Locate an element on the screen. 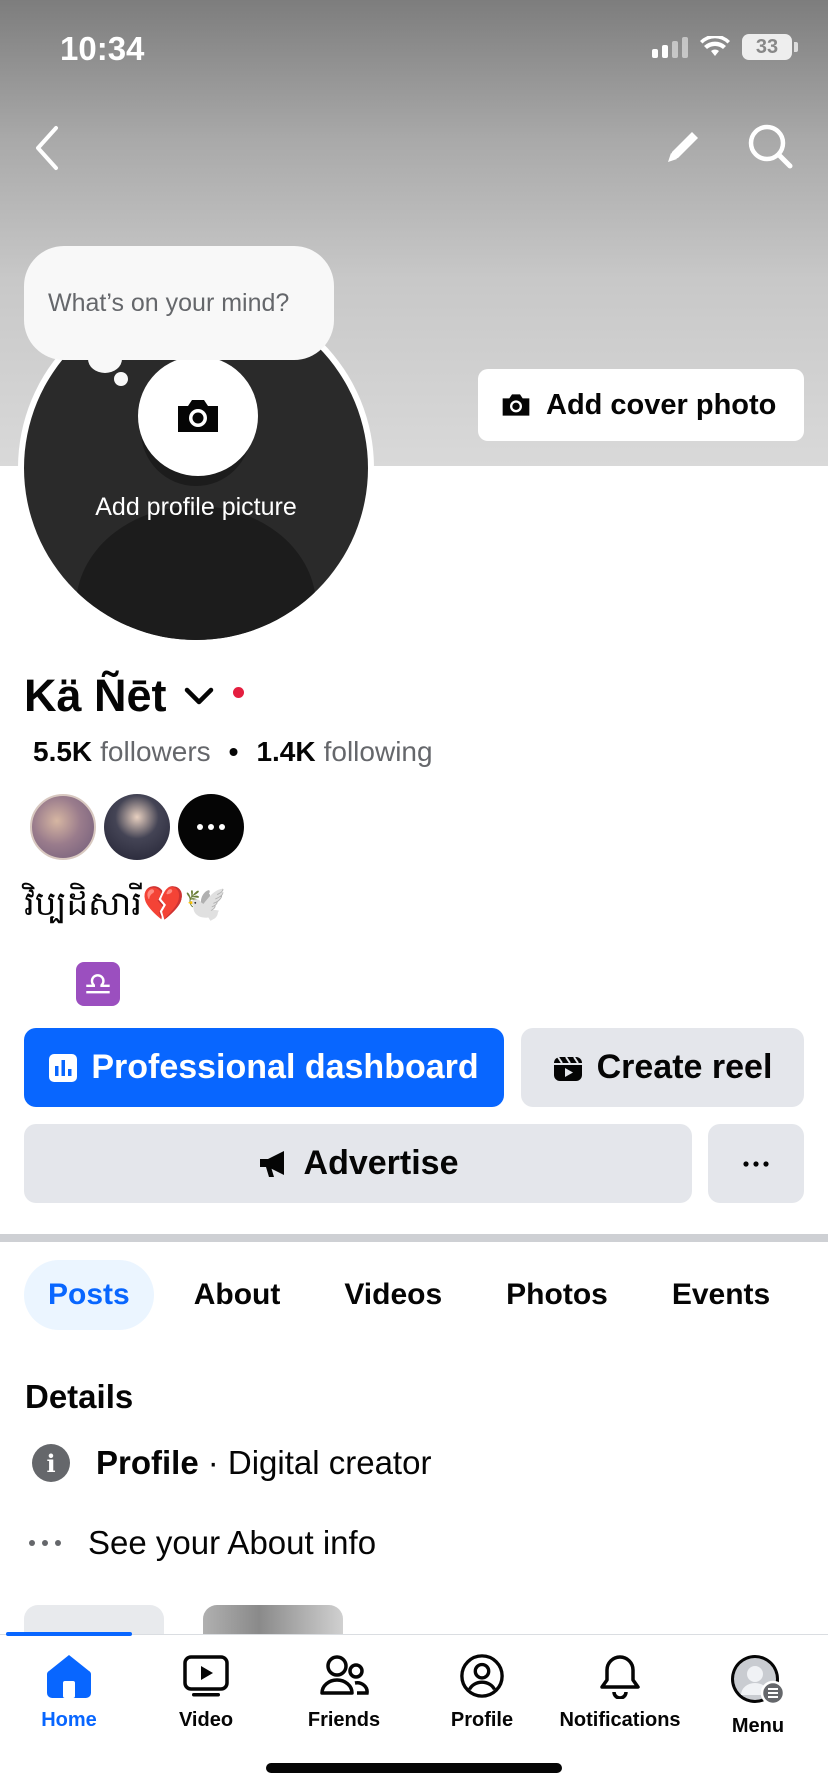 The width and height of the screenshot is (828, 1790). profile-tabs: Posts About Videos Photos Events is located at coordinates (409, 1295).